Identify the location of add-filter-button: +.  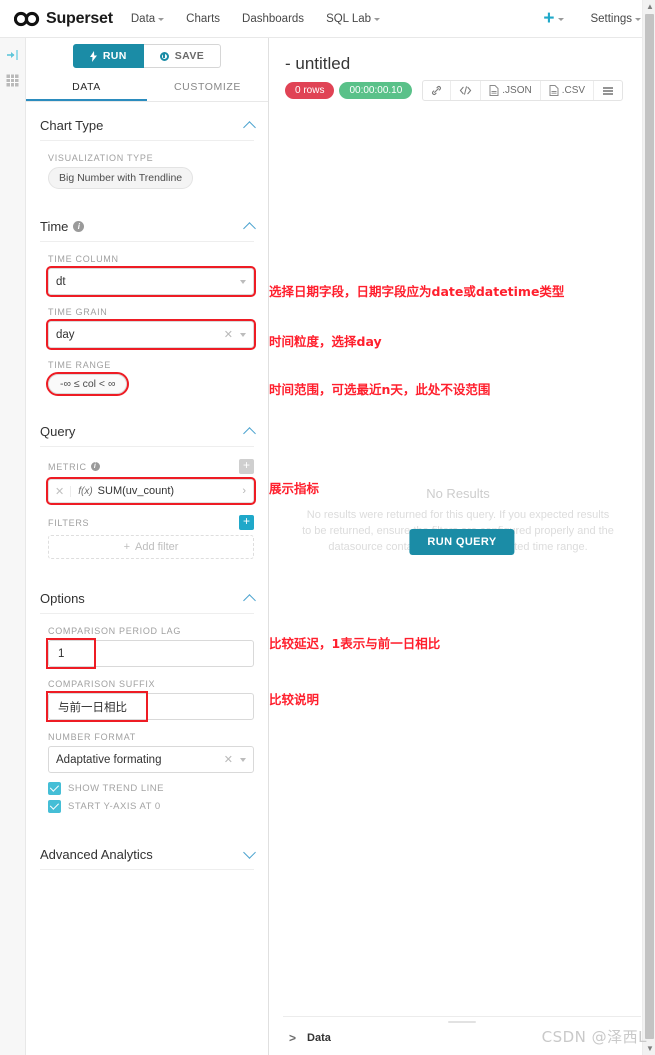
(246, 522).